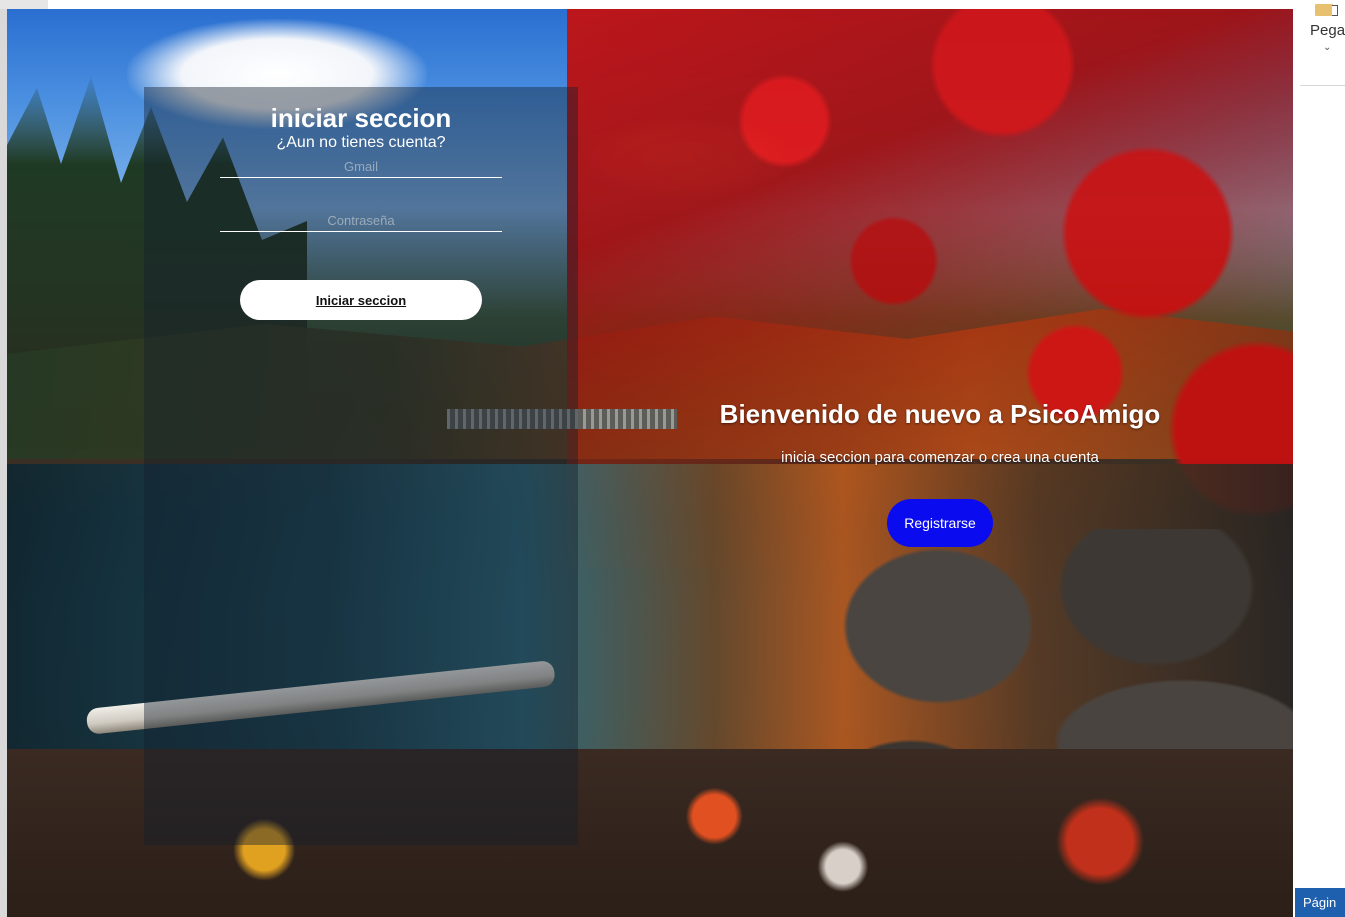  What do you see at coordinates (361, 118) in the screenshot?
I see `login-title: iniciar seccion` at bounding box center [361, 118].